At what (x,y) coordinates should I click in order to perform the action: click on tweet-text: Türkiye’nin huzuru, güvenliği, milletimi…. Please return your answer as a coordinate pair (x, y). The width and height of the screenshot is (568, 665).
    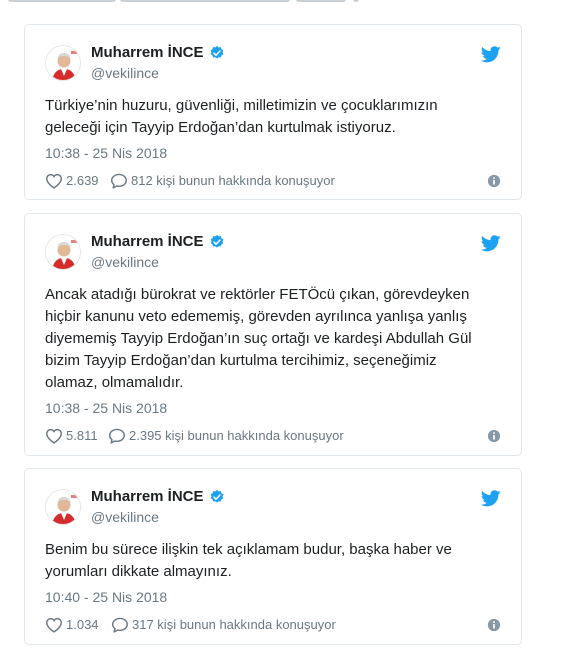
    Looking at the image, I should click on (241, 116).